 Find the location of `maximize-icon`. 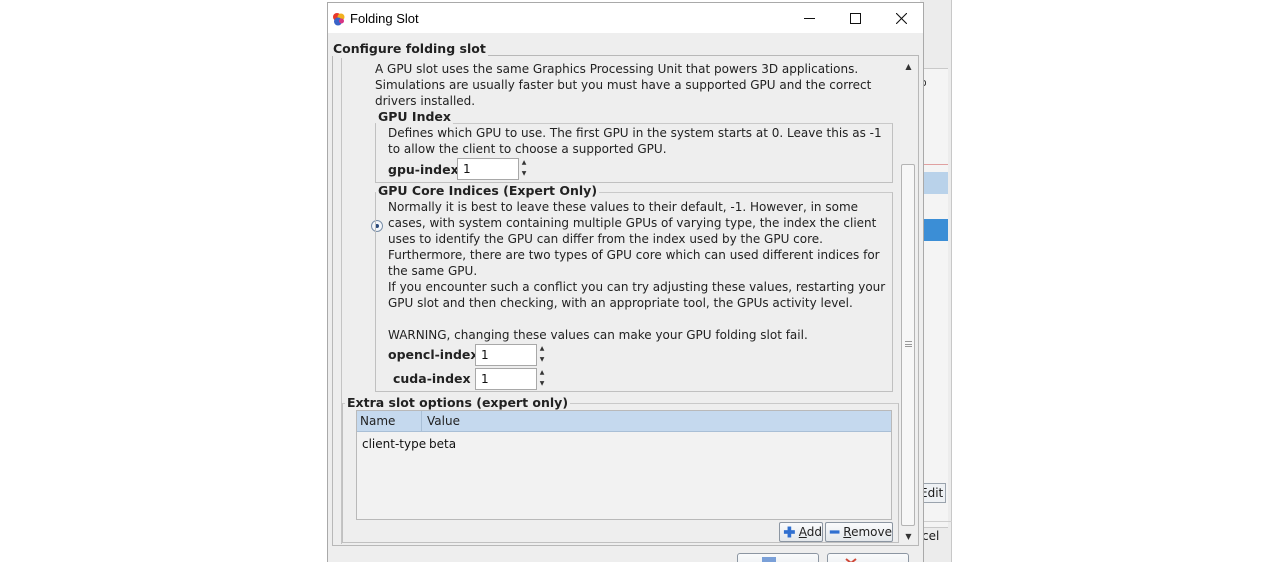

maximize-icon is located at coordinates (855, 18).